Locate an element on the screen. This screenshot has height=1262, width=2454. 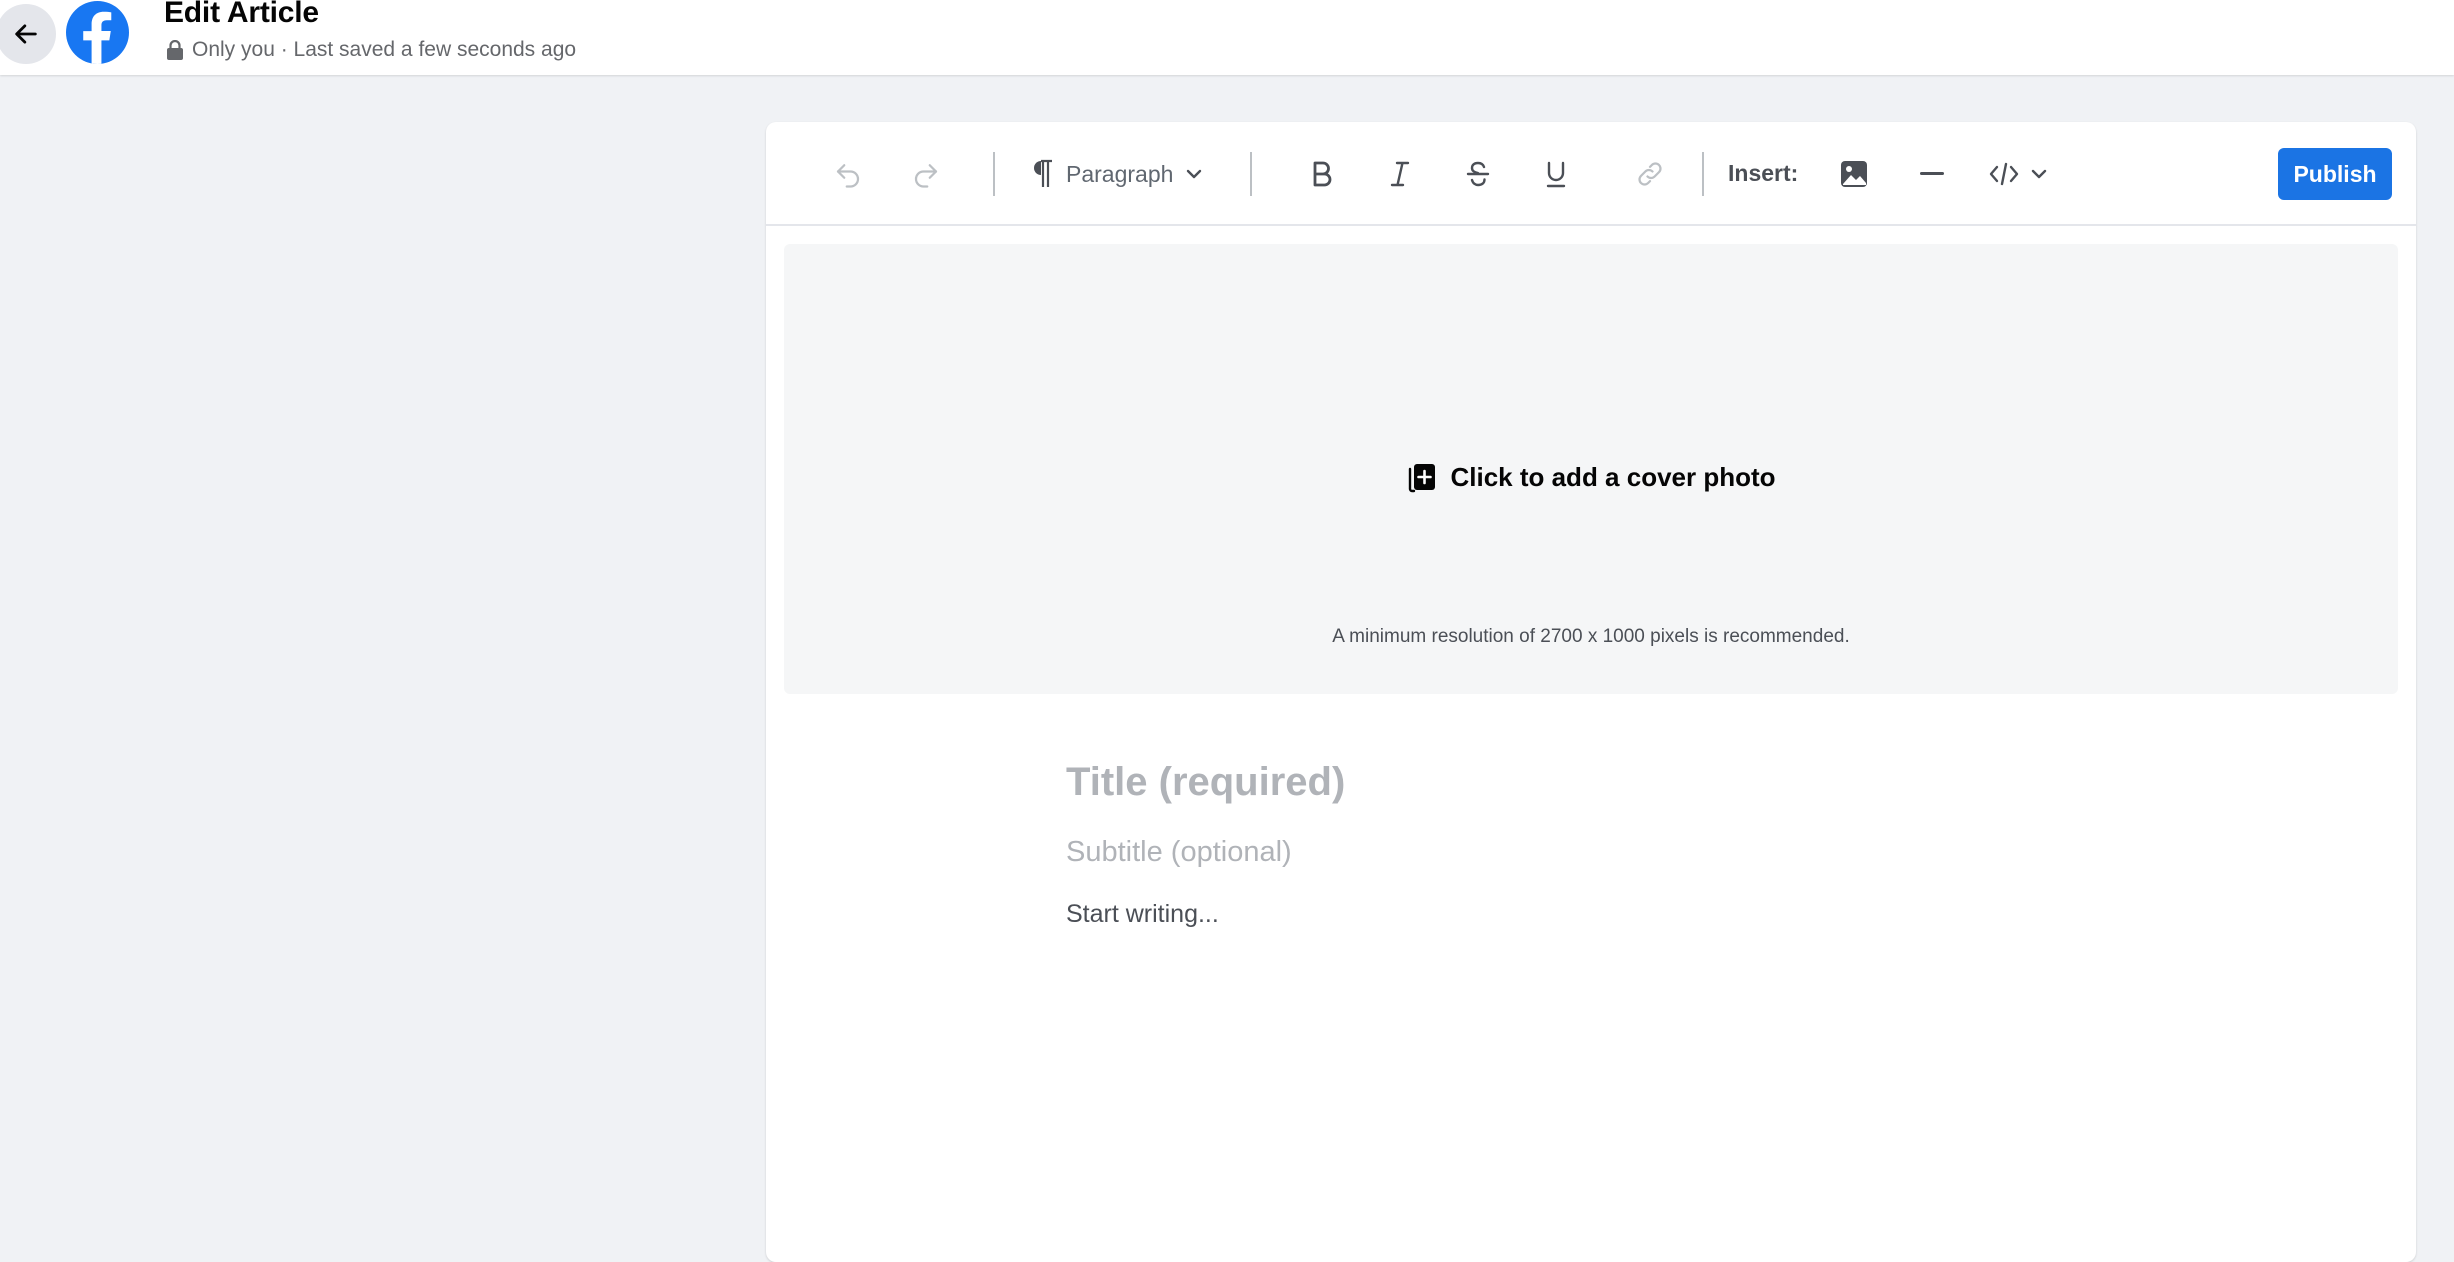
undo-icon is located at coordinates (848, 176).